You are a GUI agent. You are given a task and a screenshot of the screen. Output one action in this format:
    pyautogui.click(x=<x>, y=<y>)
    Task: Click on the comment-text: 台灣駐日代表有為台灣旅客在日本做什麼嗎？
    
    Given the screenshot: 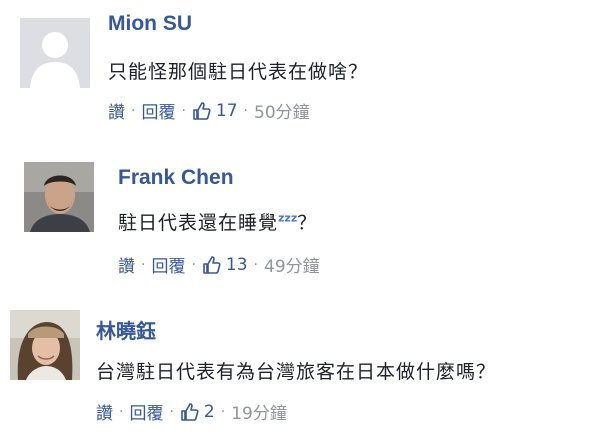 What is the action you would take?
    pyautogui.click(x=296, y=372)
    